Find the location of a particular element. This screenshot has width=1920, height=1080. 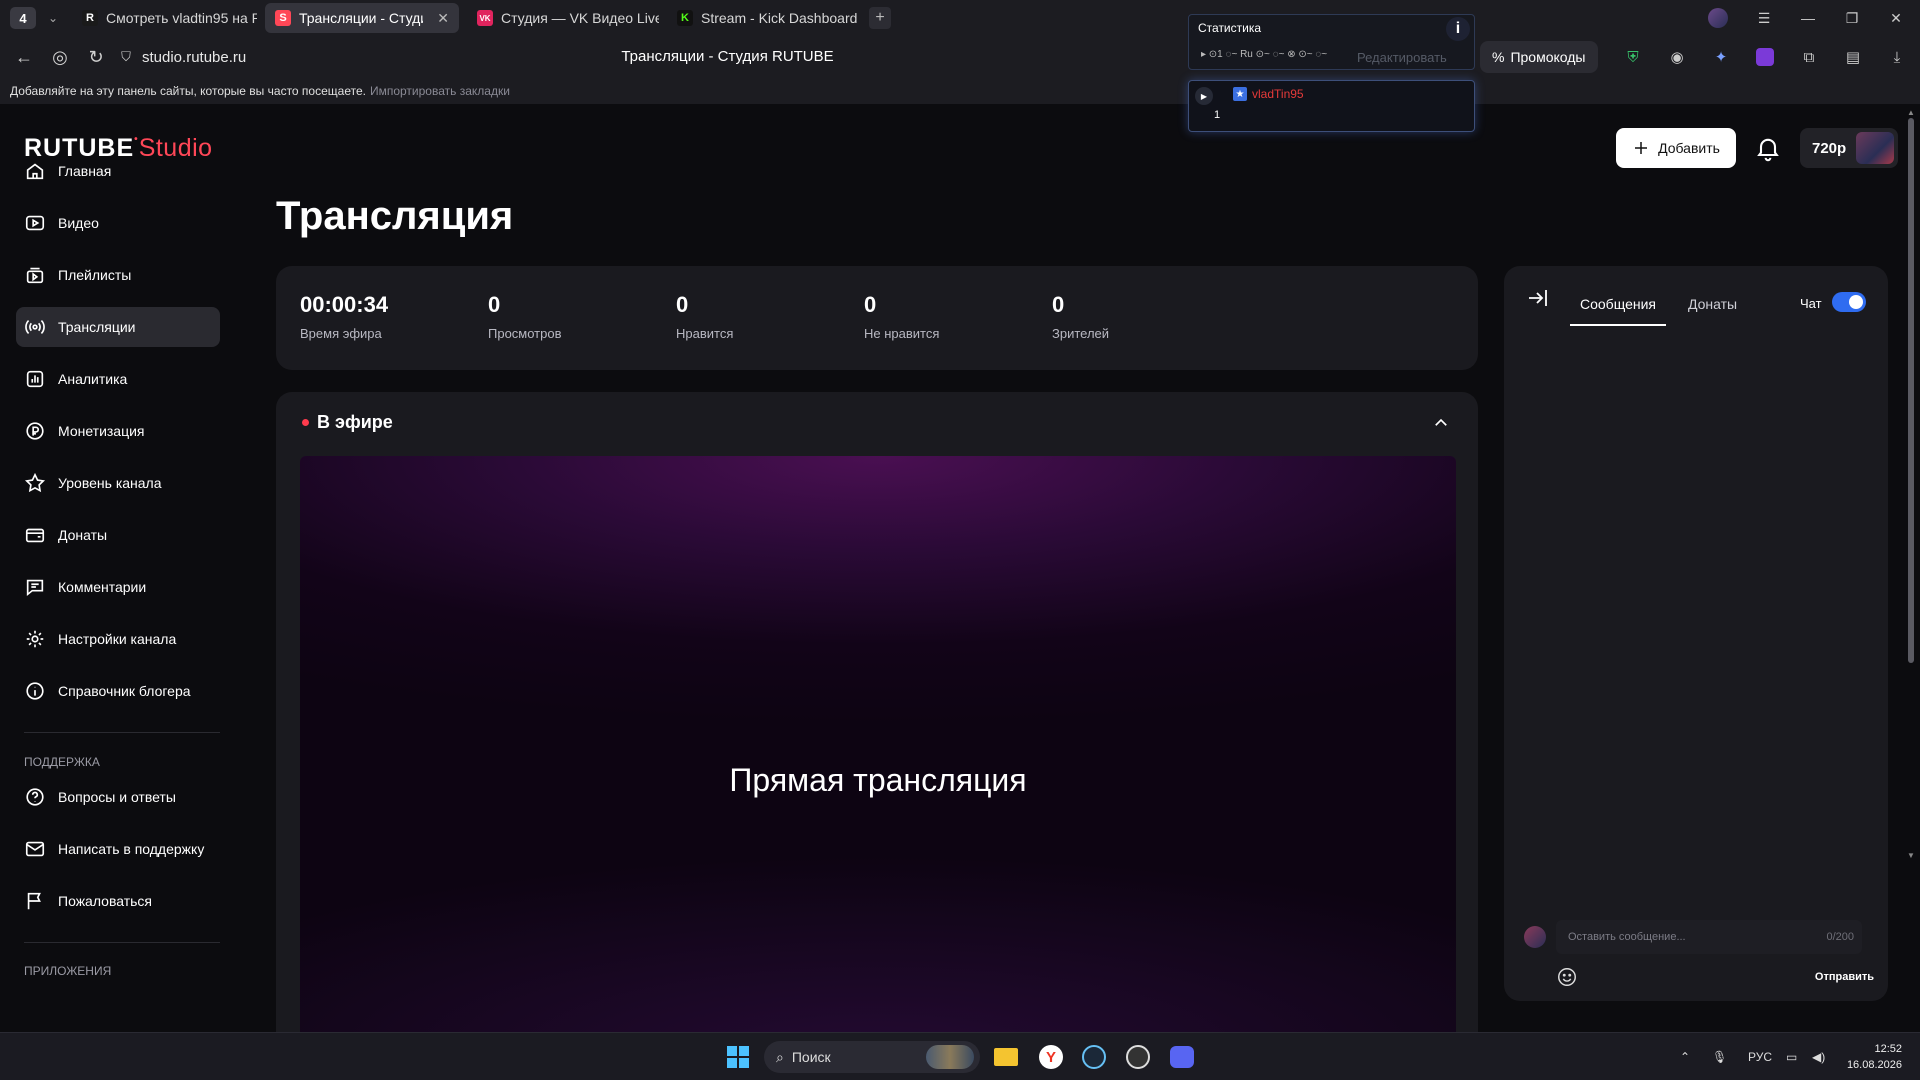

play-icon: ▶ is located at coordinates (1204, 96).